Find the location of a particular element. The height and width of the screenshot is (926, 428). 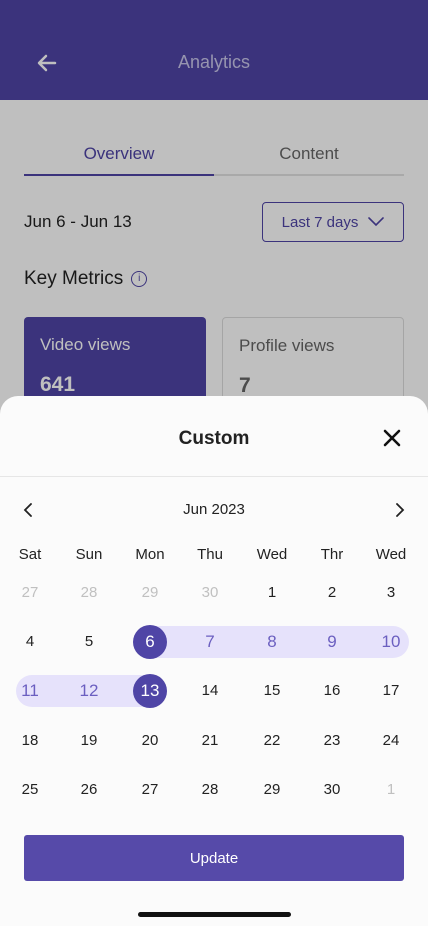

calendar-day: 10 is located at coordinates (391, 642).